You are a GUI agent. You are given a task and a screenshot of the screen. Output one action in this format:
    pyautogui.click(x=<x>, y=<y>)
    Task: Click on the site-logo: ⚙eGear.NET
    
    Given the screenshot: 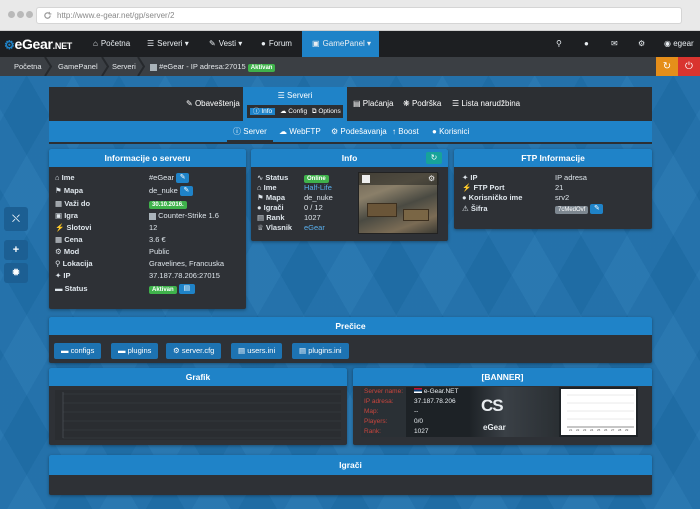 What is the action you would take?
    pyautogui.click(x=38, y=44)
    